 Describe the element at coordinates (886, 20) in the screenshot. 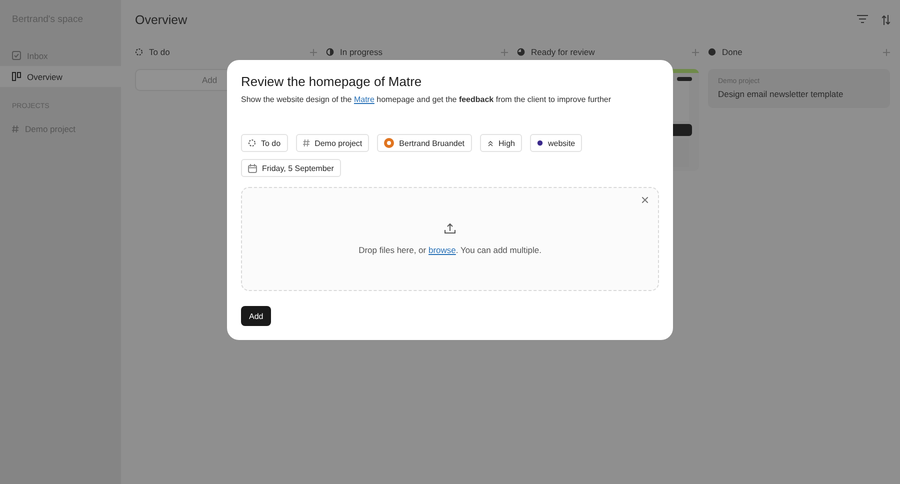

I see `sort-icon` at that location.